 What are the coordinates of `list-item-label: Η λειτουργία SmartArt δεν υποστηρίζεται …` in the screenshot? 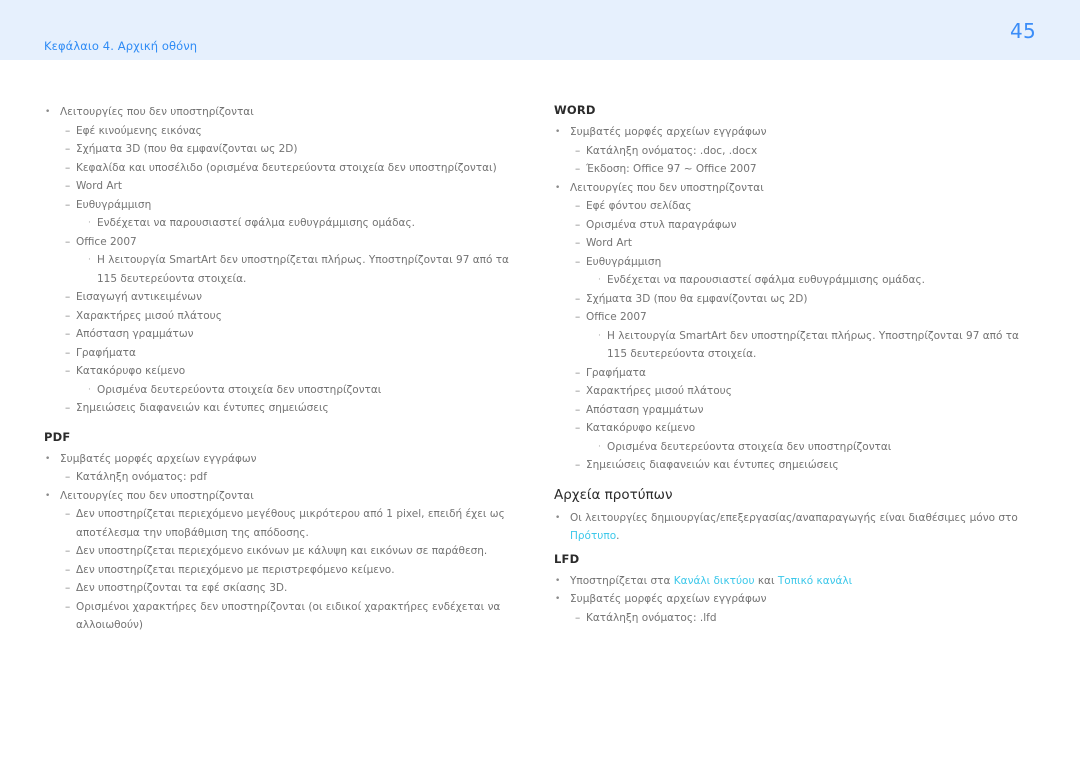 It's located at (303, 269).